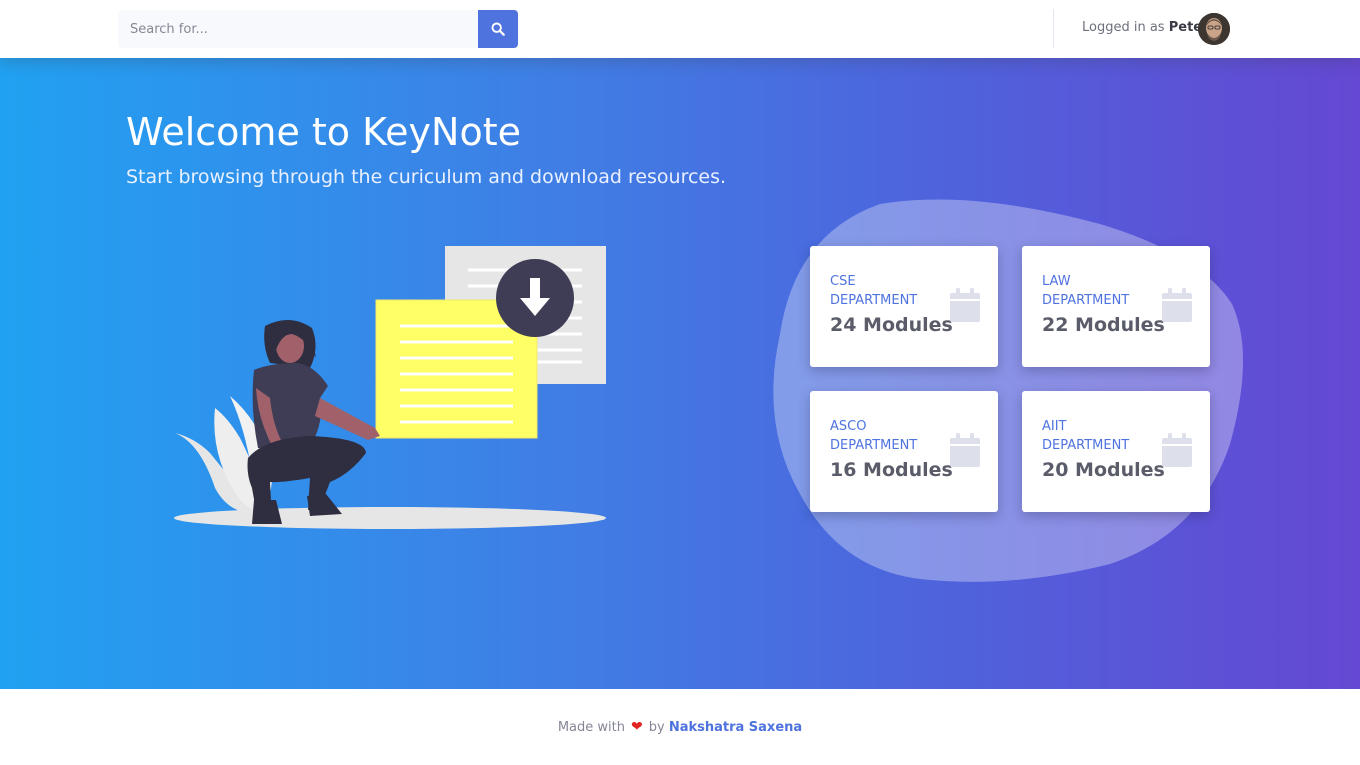 The width and height of the screenshot is (1360, 765). Describe the element at coordinates (1053, 28) in the screenshot. I see `topbar-divider` at that location.